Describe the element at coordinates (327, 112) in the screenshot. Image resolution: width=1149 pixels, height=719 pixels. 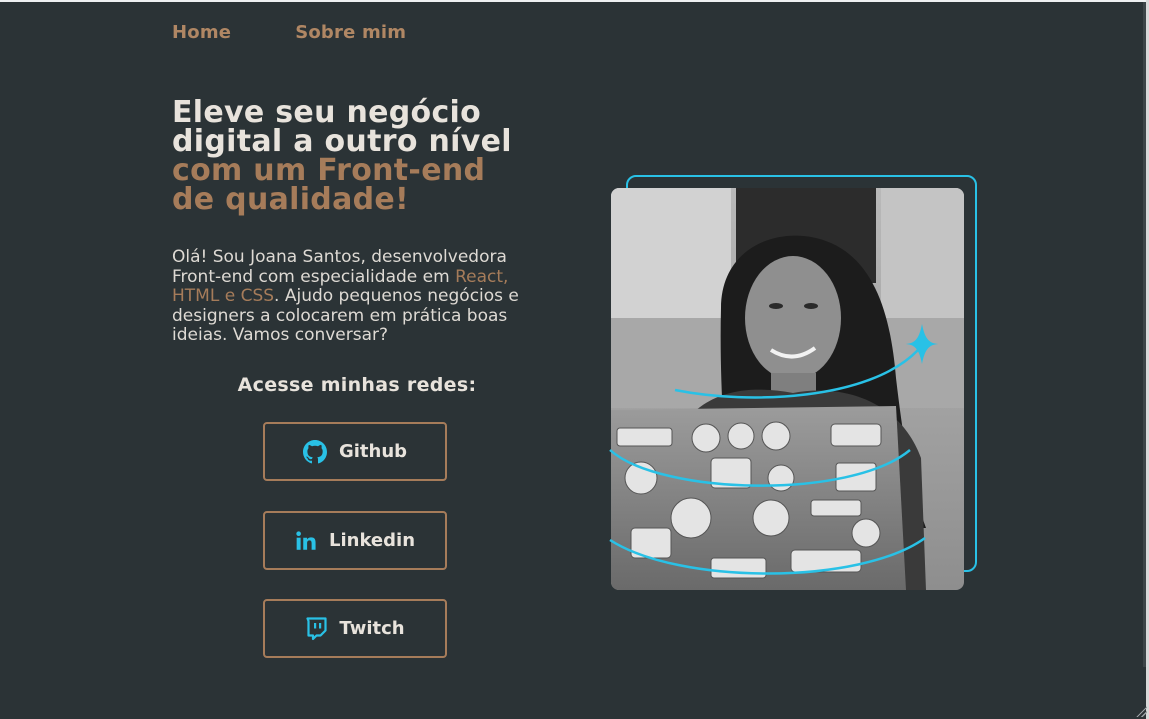
I see `headline-line-1: Eleve seu negócio` at that location.